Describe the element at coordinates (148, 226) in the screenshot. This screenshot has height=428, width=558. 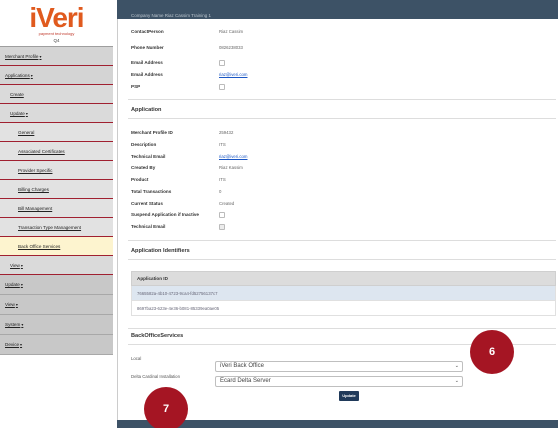
I see `technical-email-label-2: Technical Email` at that location.